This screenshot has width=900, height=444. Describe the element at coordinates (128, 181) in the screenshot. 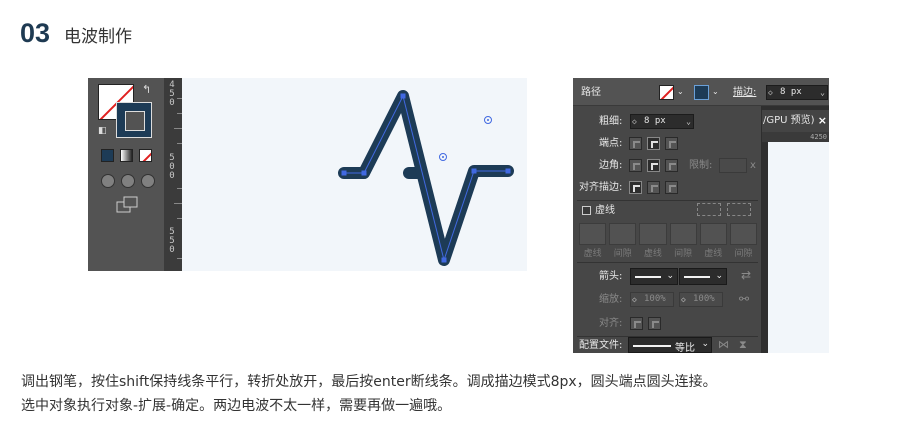

I see `draw-behind-icon` at that location.